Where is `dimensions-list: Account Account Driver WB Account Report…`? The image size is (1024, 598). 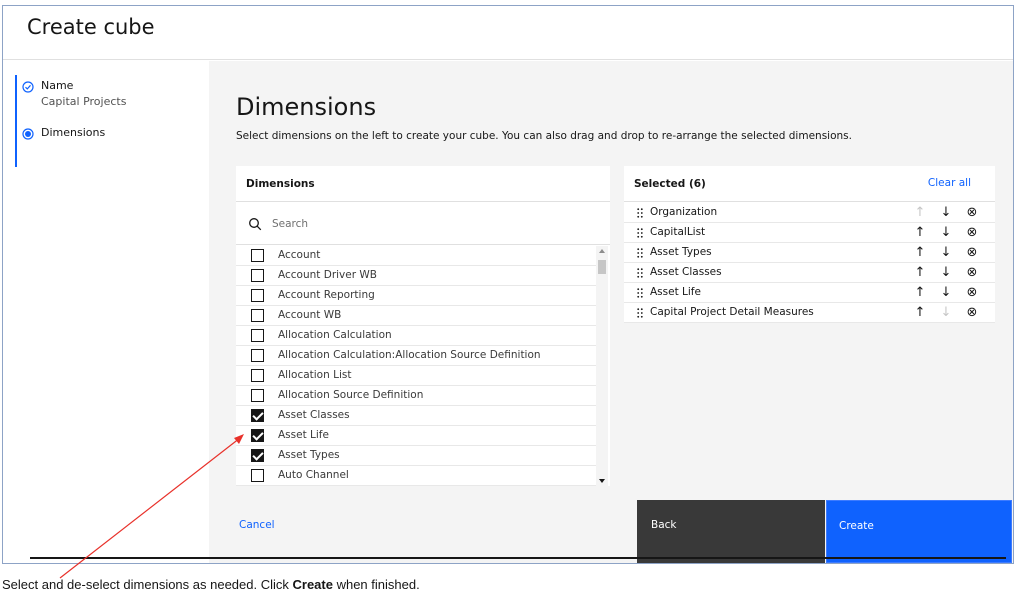
dimensions-list: Account Account Driver WB Account Report… is located at coordinates (416, 366).